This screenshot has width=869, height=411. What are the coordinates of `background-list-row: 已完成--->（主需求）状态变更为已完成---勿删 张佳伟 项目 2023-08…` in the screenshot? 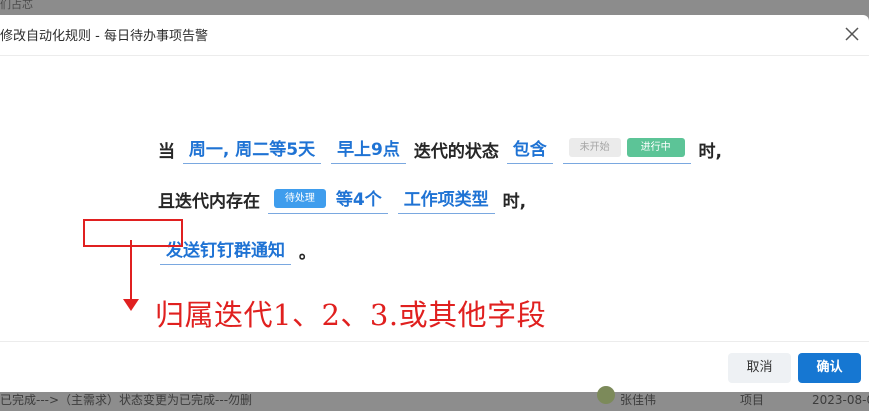 It's located at (434, 401).